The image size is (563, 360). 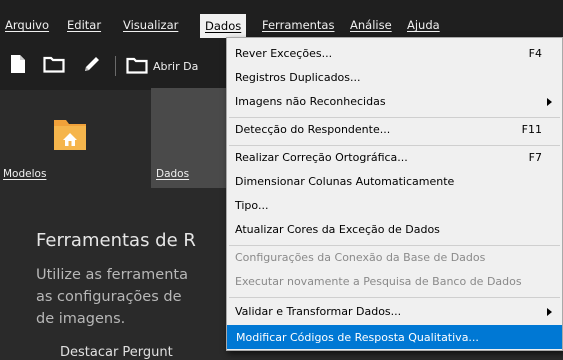 I want to click on tile-modelos: Modelos, so click(x=43, y=138).